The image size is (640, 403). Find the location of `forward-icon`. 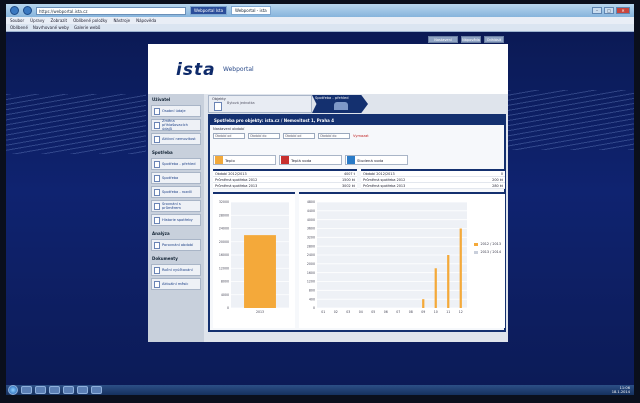

forward-icon is located at coordinates (27, 10).